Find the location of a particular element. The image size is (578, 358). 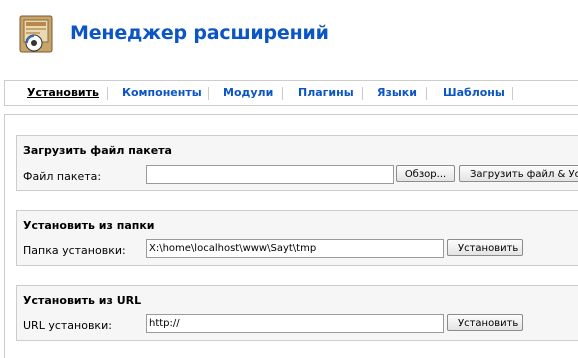

tab-modules: Модули is located at coordinates (248, 93).